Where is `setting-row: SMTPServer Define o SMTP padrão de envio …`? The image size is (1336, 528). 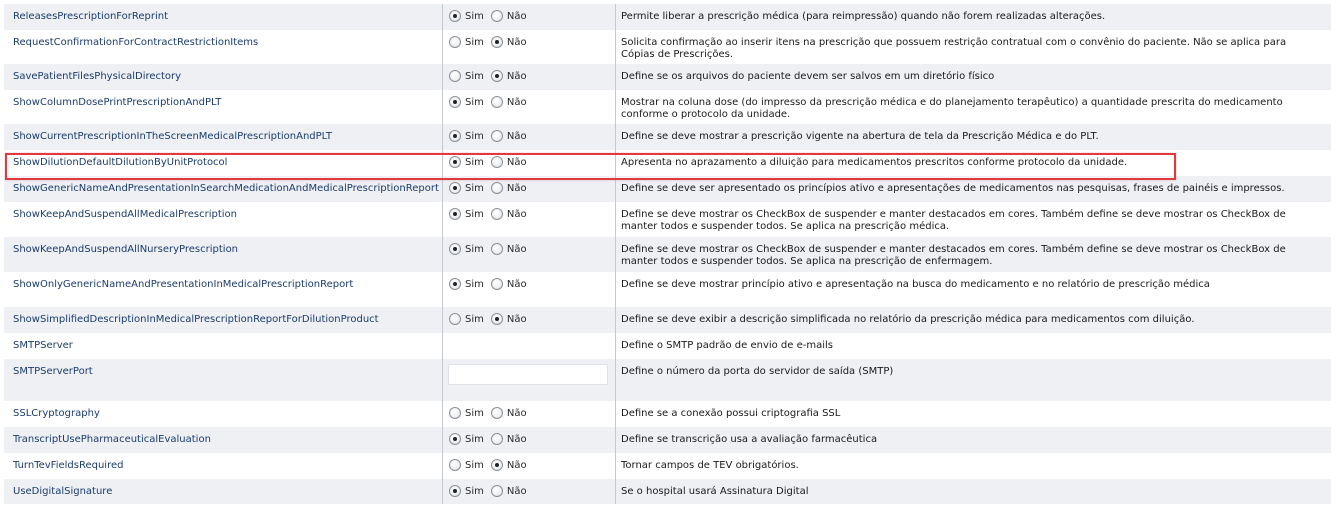 setting-row: SMTPServer Define o SMTP padrão de envio … is located at coordinates (667, 346).